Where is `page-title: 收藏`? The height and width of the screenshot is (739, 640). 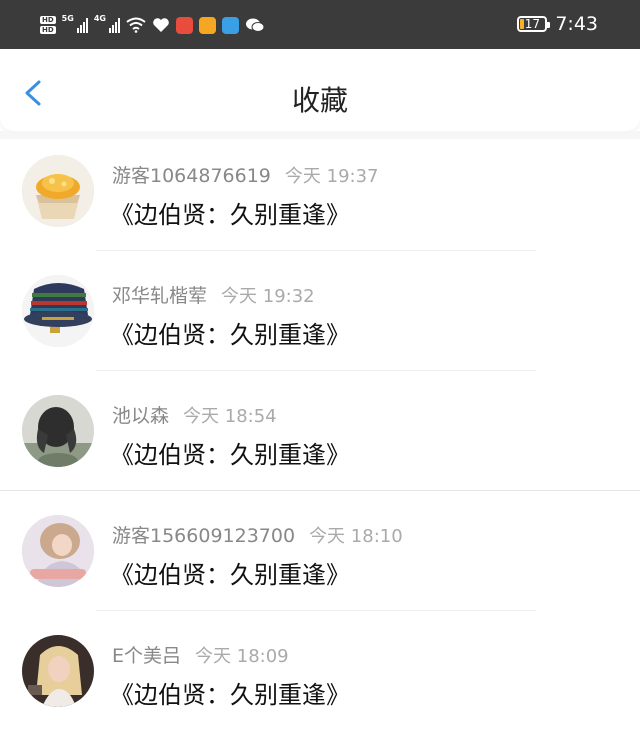 page-title: 收藏 is located at coordinates (319, 100).